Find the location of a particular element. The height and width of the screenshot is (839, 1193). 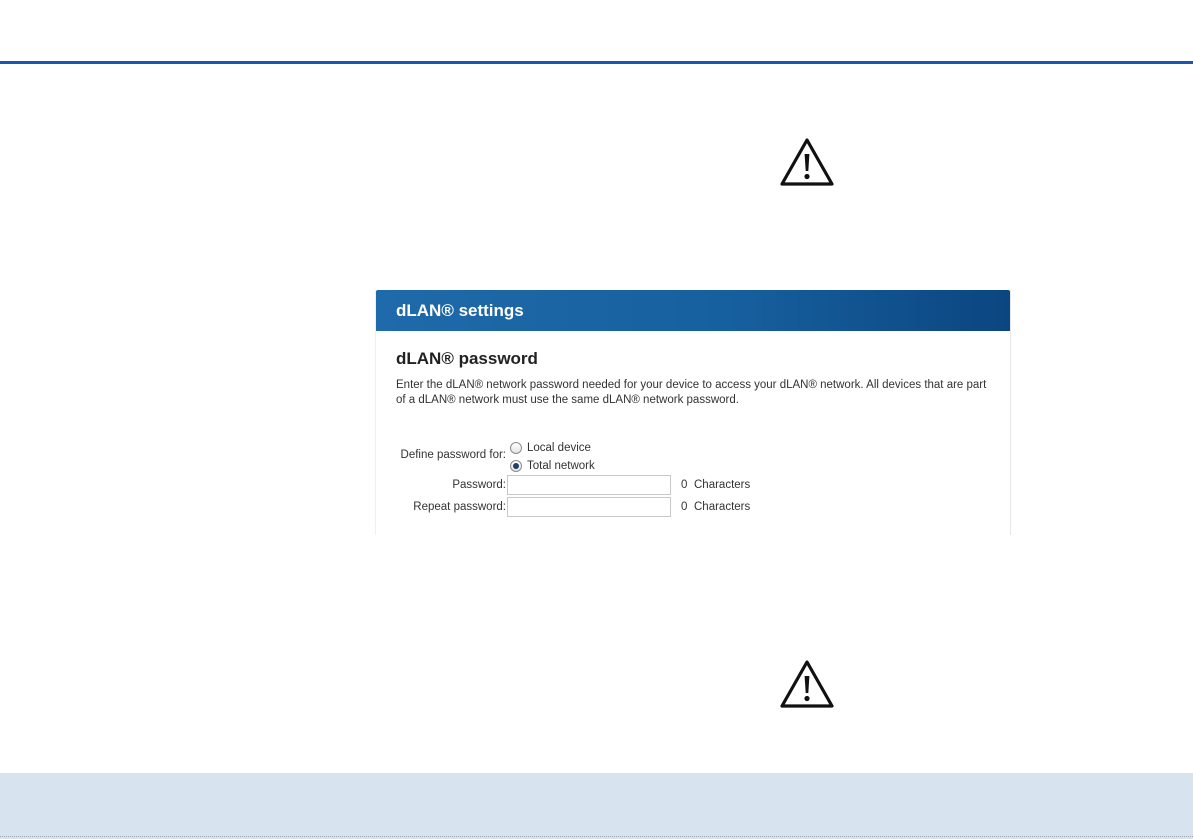

password-label: Password: is located at coordinates (479, 485).